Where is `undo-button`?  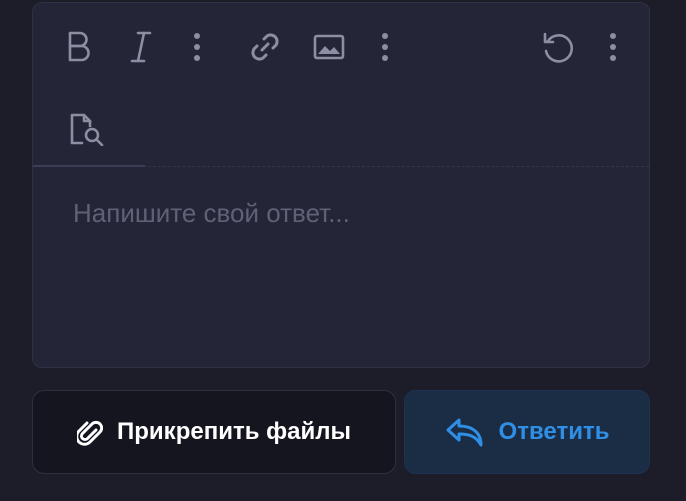
undo-button is located at coordinates (557, 47).